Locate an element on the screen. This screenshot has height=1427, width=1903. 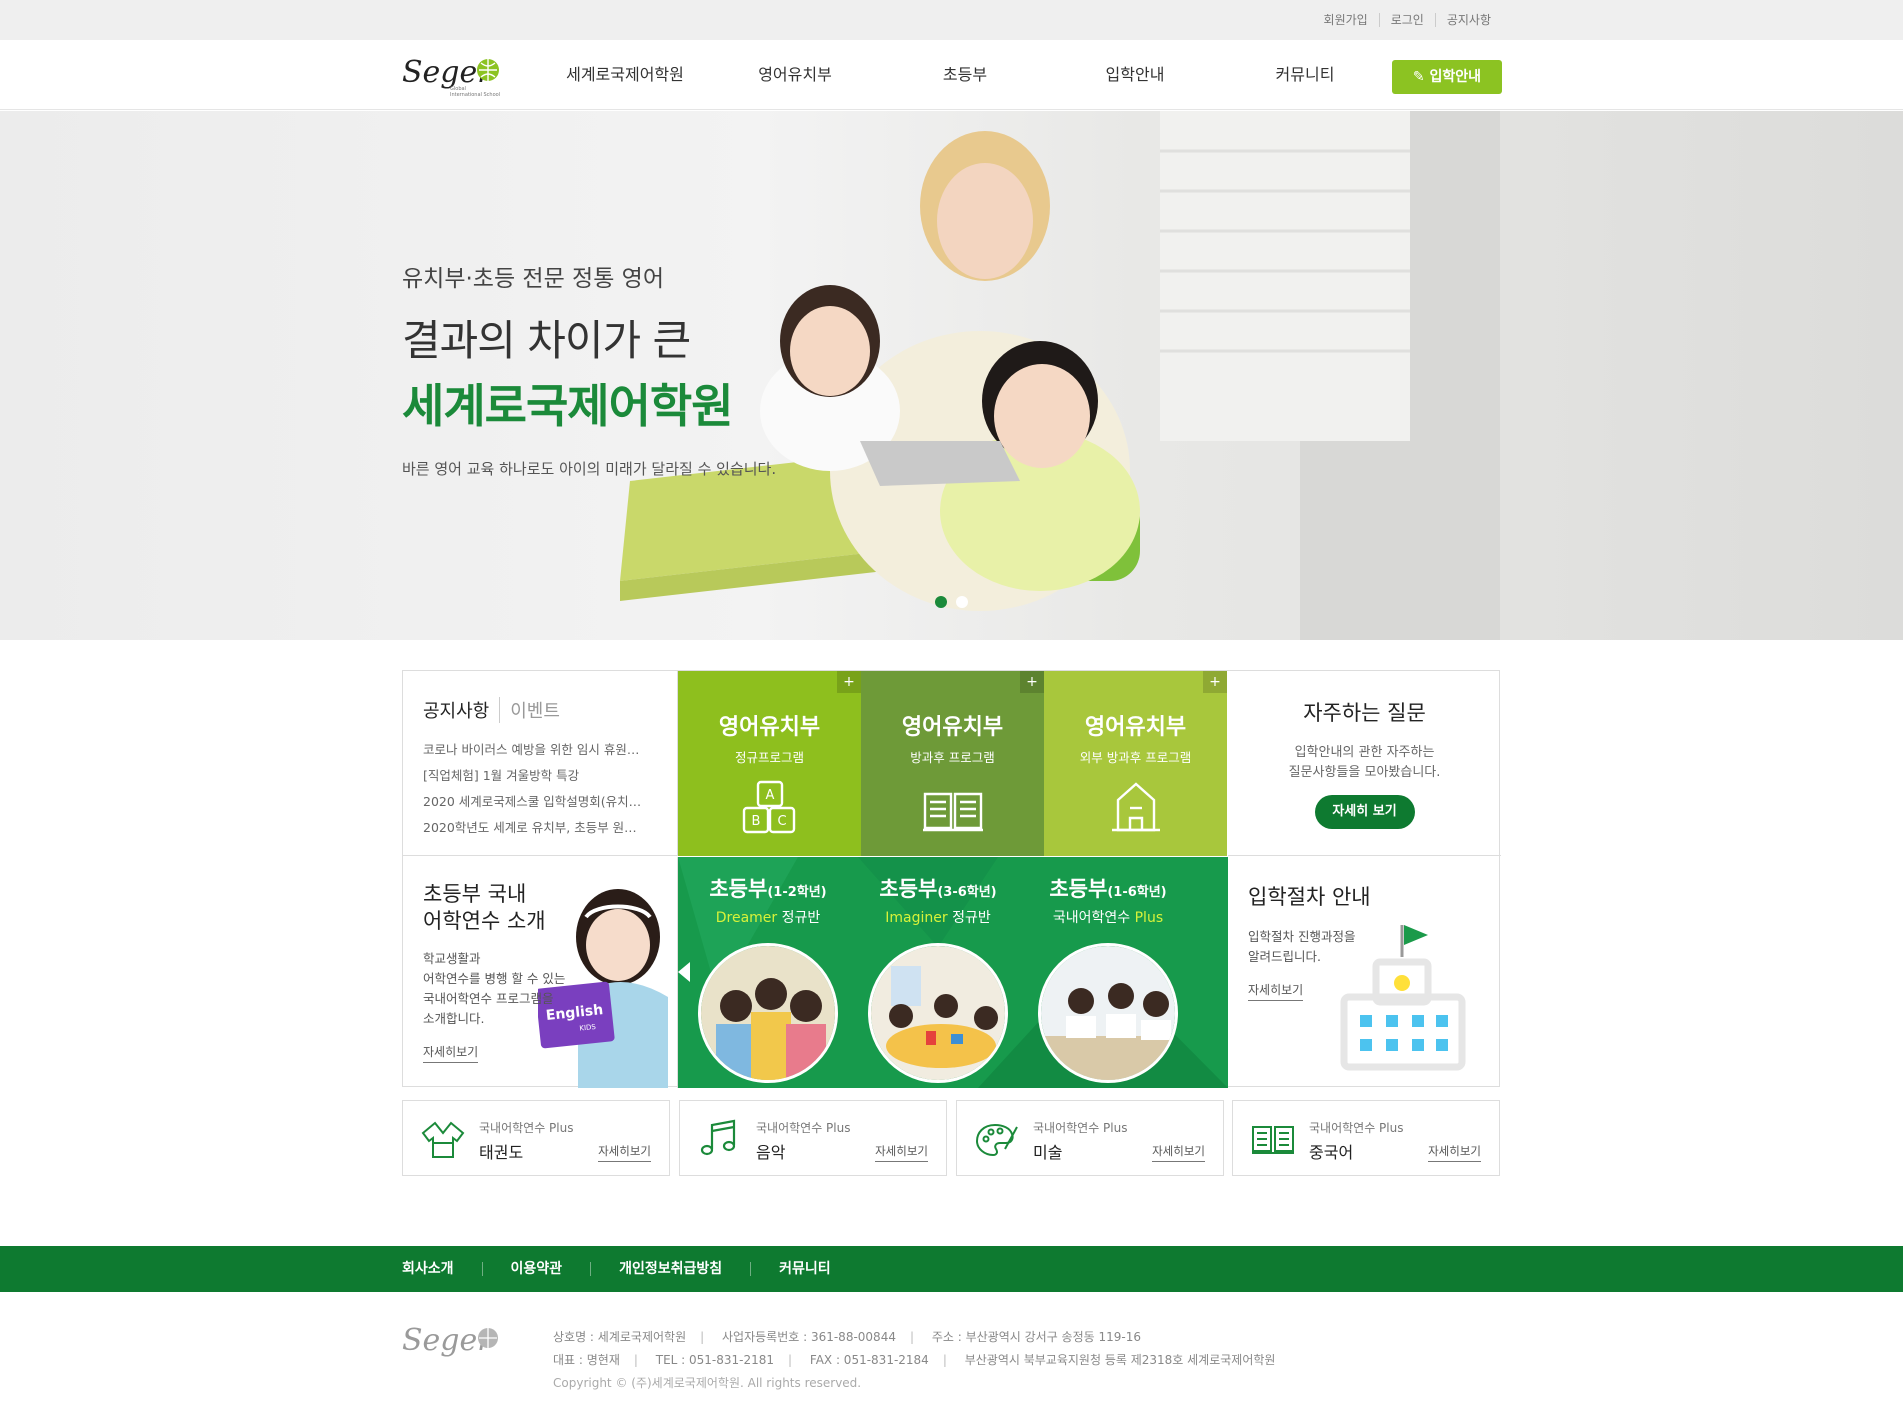
join-link: 회원가입 is located at coordinates (1346, 20).